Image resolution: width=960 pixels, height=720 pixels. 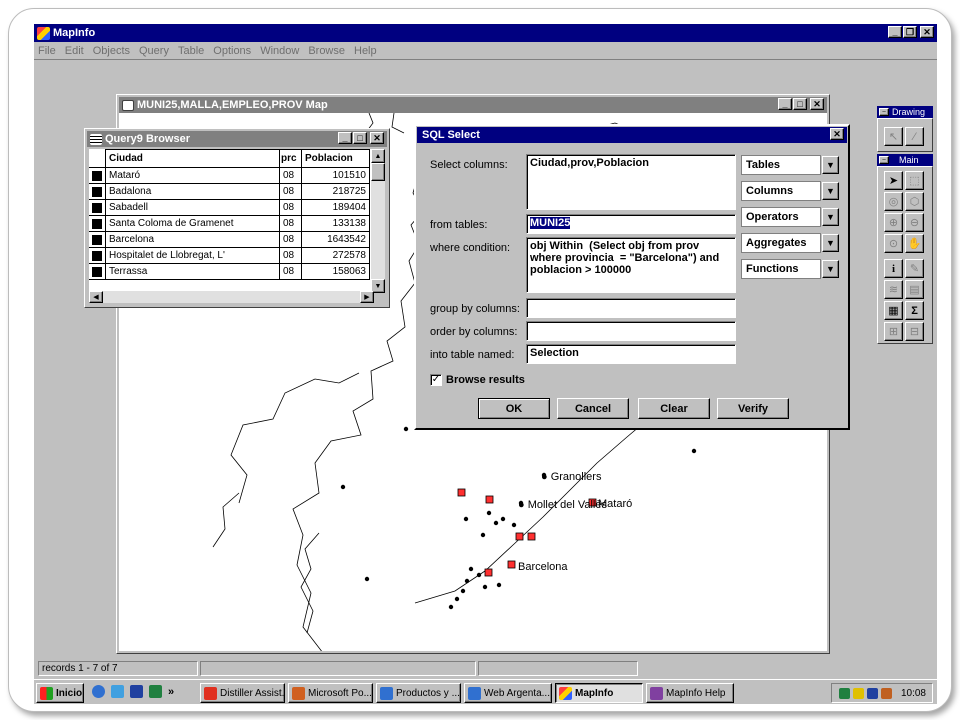 What do you see at coordinates (477, 380) in the screenshot?
I see `browse-results-checkbox: ✓ Browse results` at bounding box center [477, 380].